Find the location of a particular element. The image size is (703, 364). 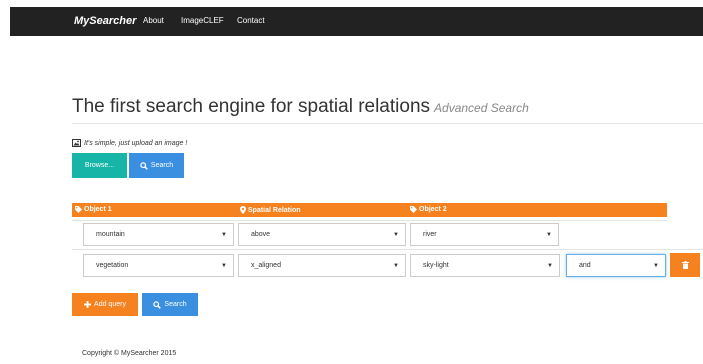

image-search-button: Search is located at coordinates (156, 165).